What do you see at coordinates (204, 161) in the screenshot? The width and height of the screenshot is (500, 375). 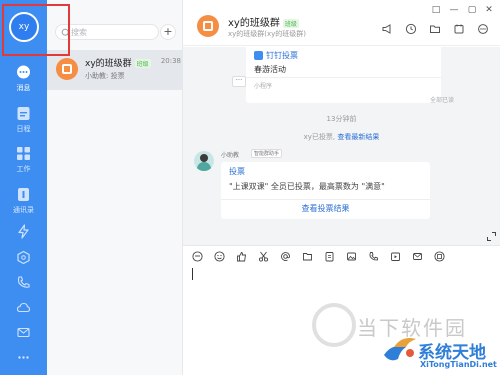 I see `bot-avatar` at bounding box center [204, 161].